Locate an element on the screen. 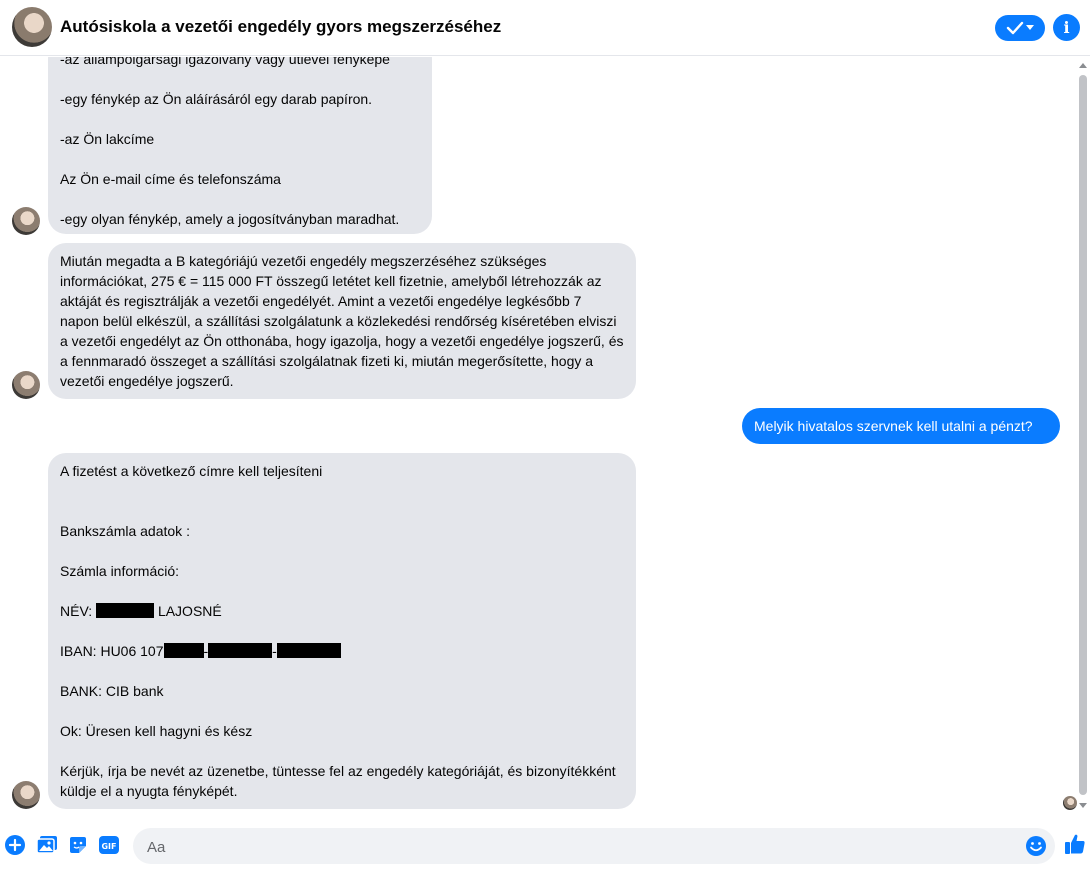 This screenshot has width=1090, height=872. name-suffix: LAJOSNÉ is located at coordinates (189, 611).